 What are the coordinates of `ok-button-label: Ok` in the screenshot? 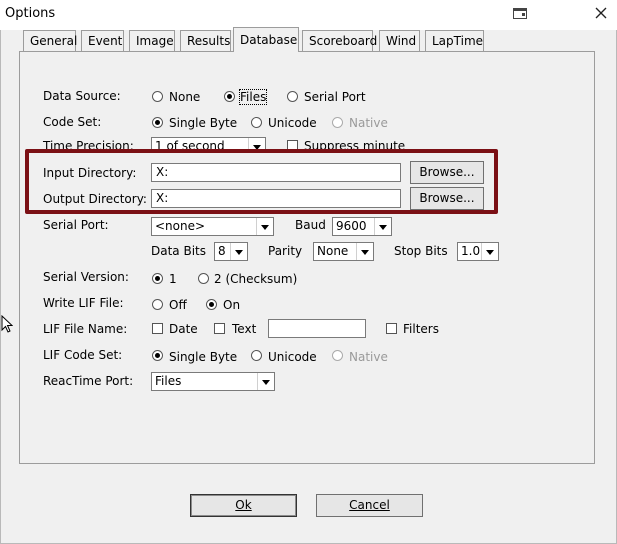 It's located at (243, 505).